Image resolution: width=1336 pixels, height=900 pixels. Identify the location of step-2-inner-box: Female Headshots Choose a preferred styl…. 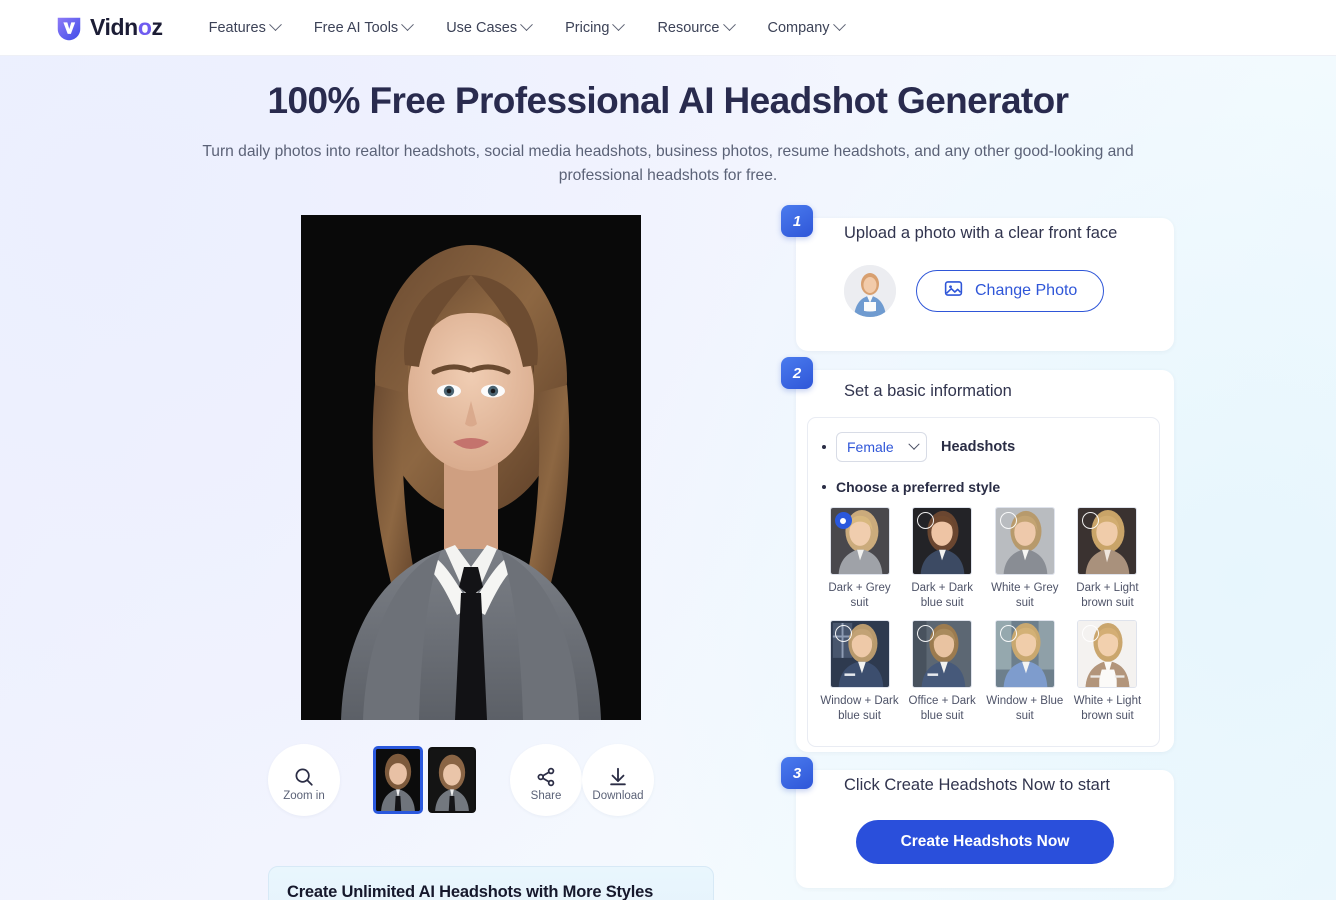
(983, 582).